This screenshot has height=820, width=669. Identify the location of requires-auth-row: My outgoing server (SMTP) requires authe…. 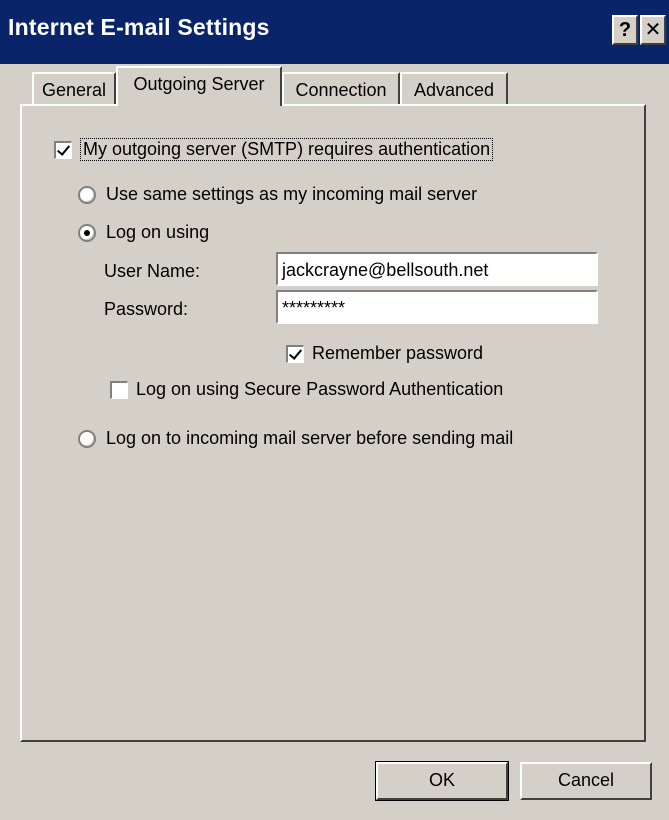
(274, 149).